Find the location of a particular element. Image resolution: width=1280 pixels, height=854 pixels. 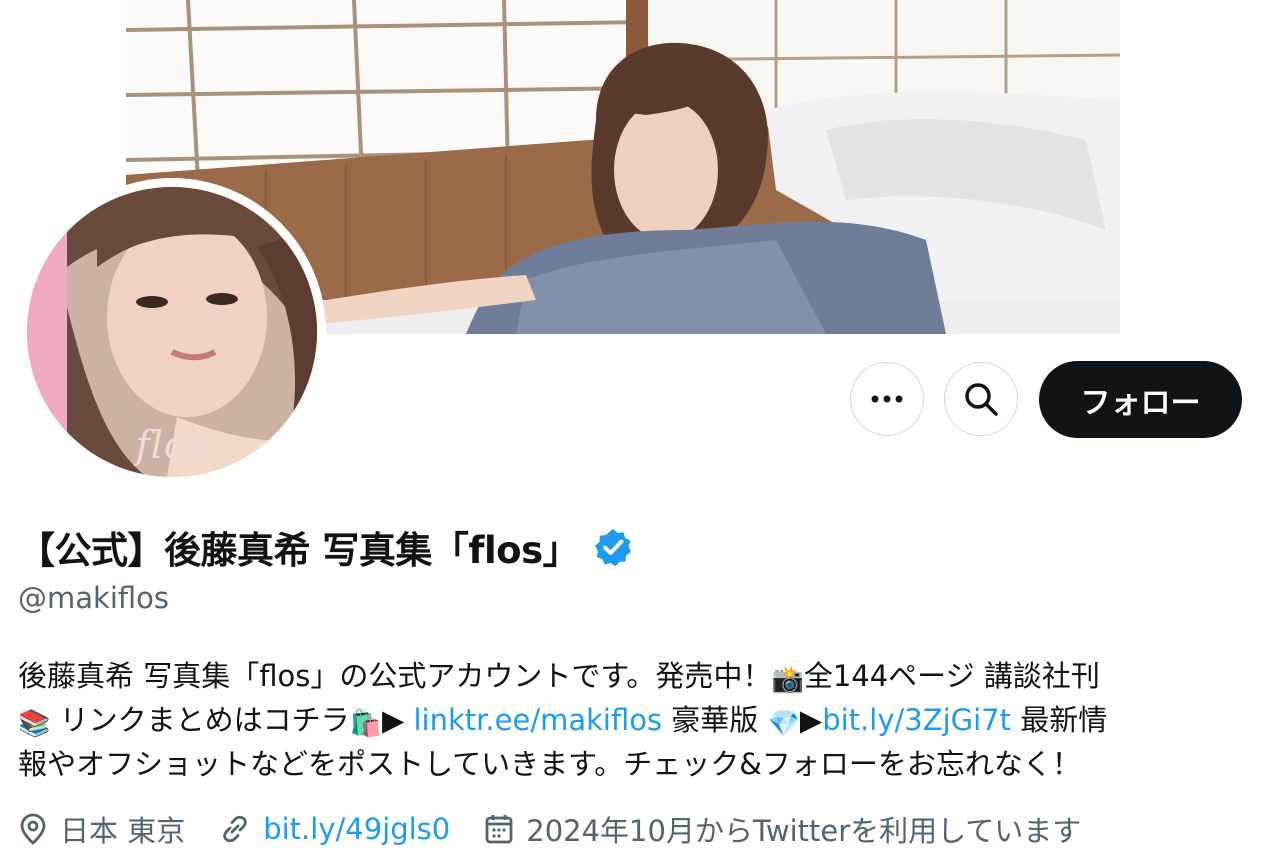

joined-item: 2024年10月からTwitterを利用しています is located at coordinates (782, 829).